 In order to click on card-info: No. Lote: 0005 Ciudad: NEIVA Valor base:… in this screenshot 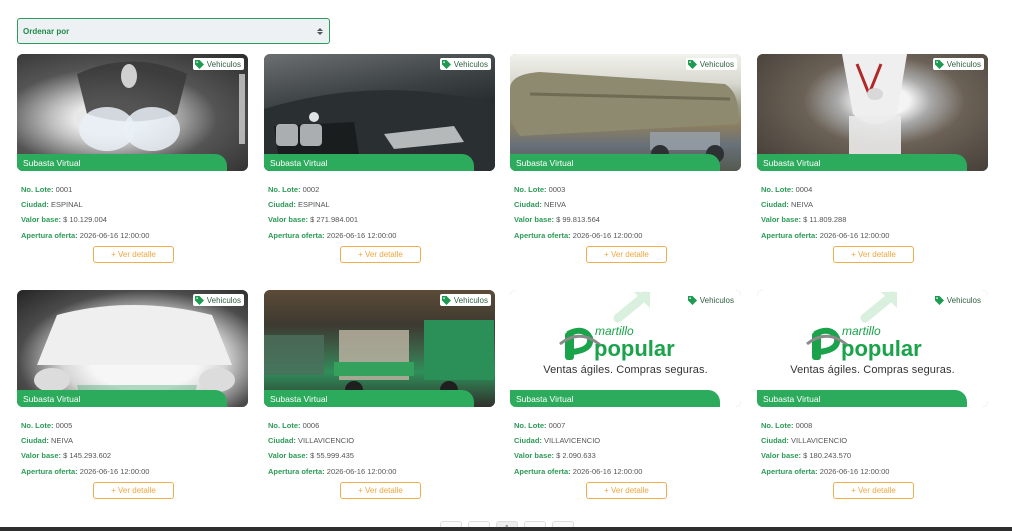, I will do `click(85, 448)`.